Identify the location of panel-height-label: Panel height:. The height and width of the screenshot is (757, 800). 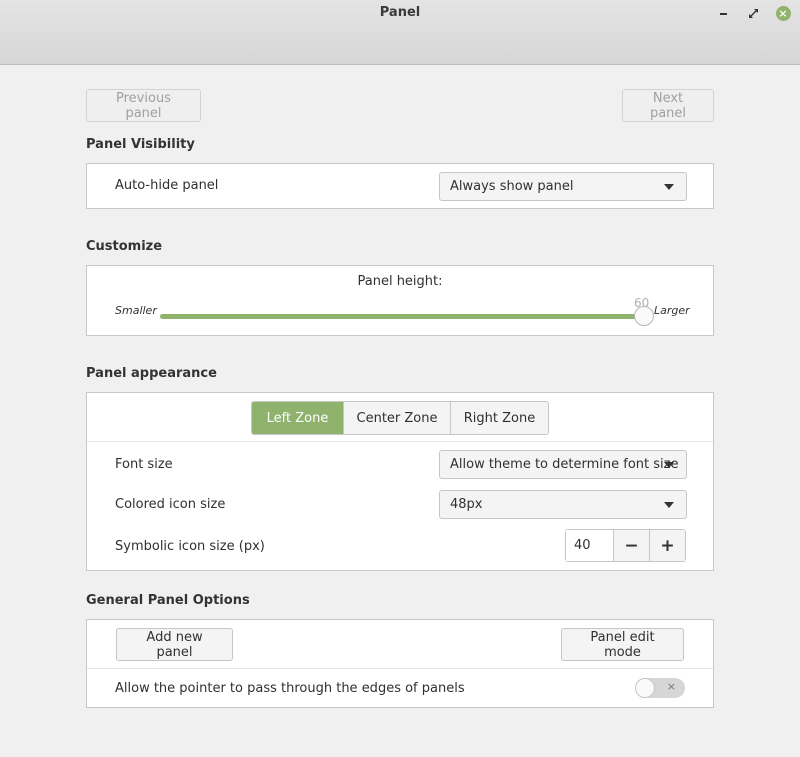
(400, 281).